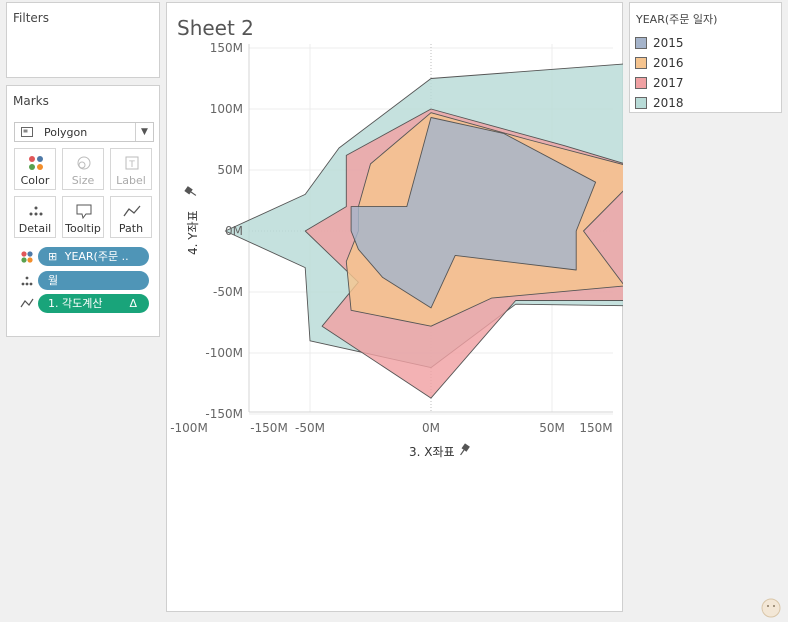  I want to click on x-tick-label: -100M, so click(189, 428).